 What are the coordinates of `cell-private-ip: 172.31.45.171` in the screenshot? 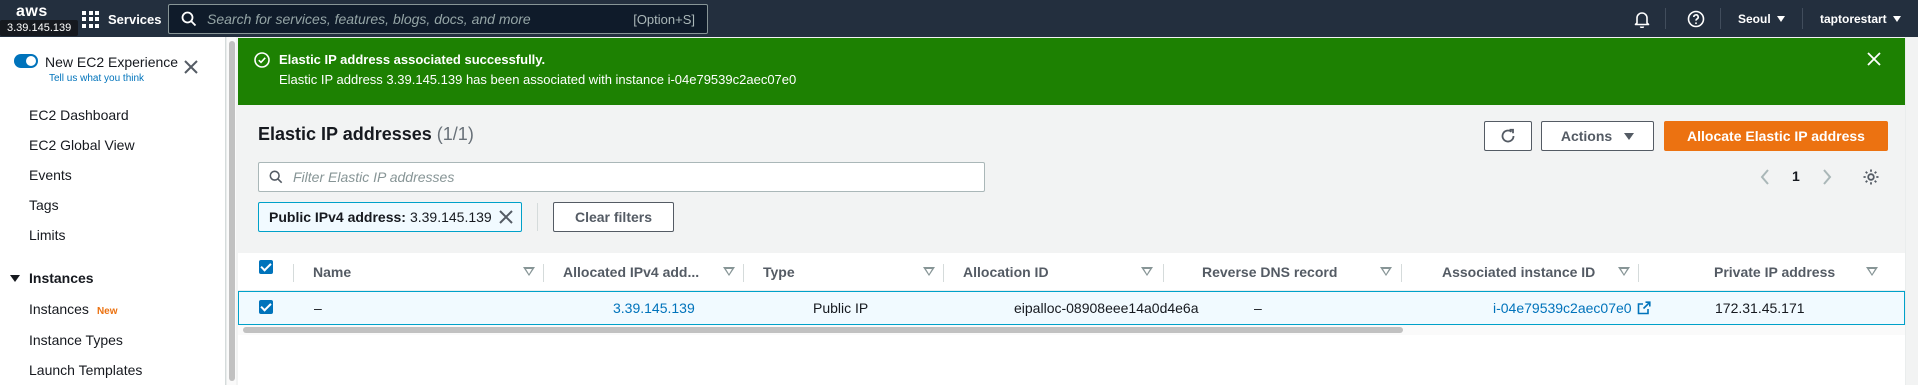 It's located at (1760, 308).